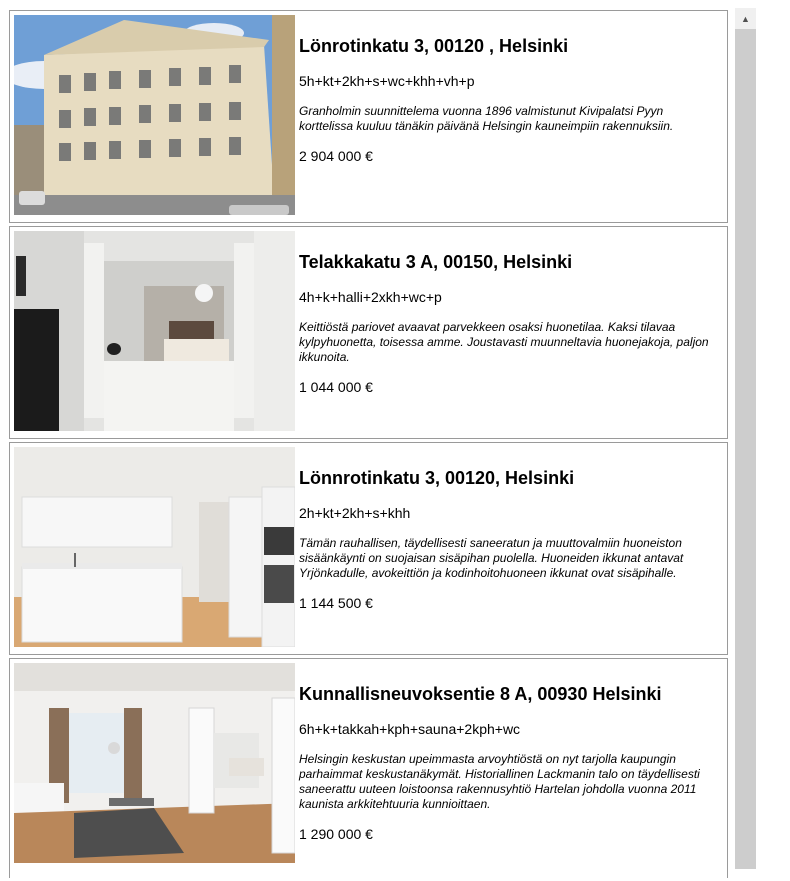  What do you see at coordinates (336, 156) in the screenshot?
I see `listing-price: 2 904 000 €` at bounding box center [336, 156].